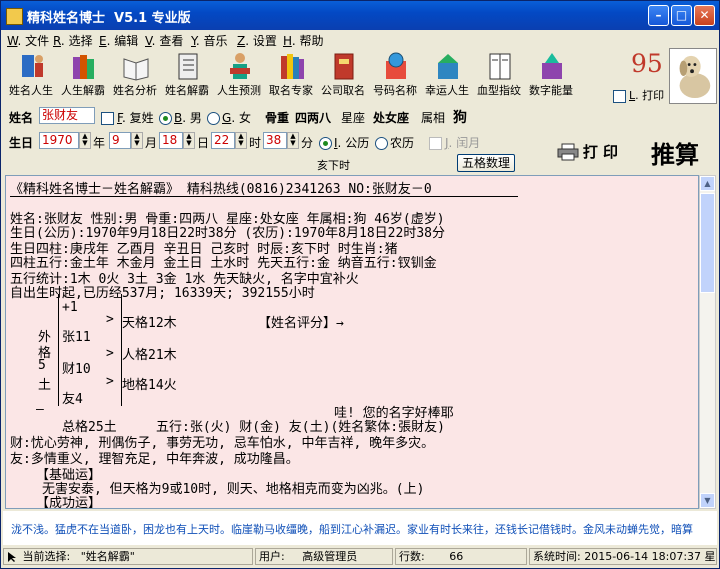 The image size is (720, 569). Describe the element at coordinates (257, 40) in the screenshot. I see `menu-settings: Z. 设置` at that location.